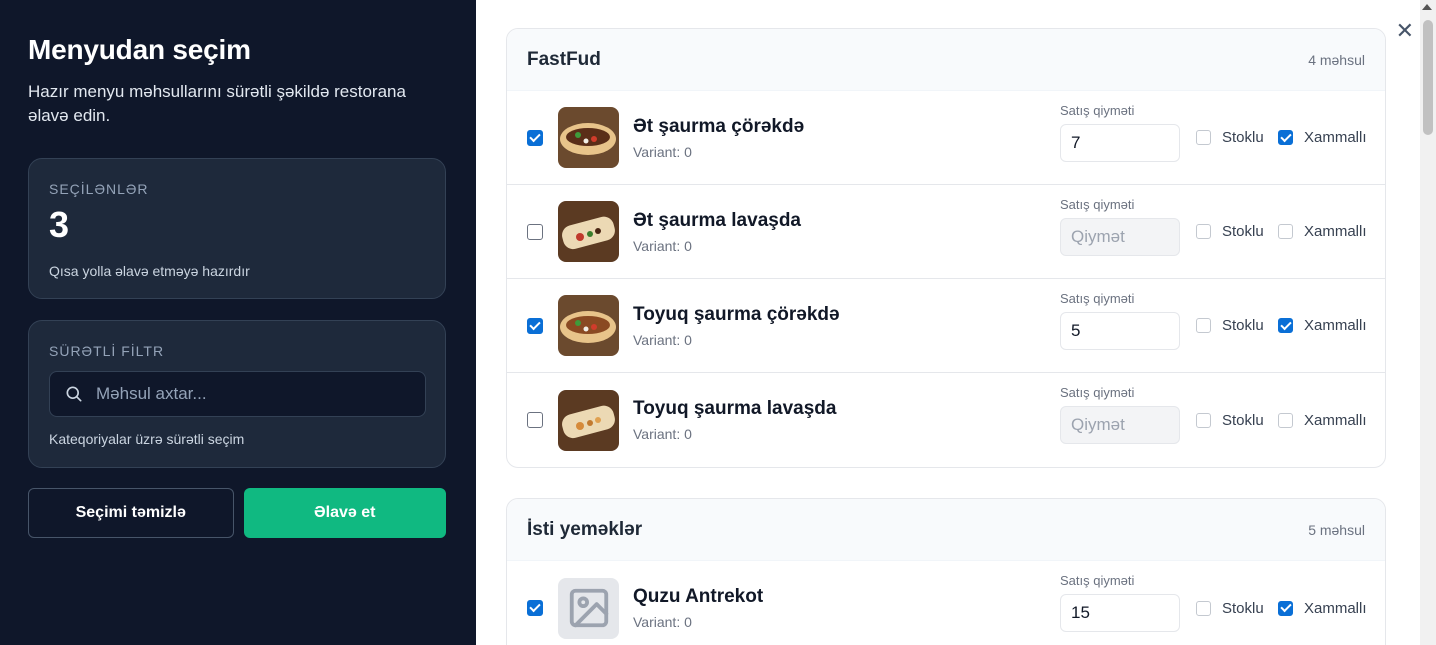 This screenshot has width=1436, height=645. Describe the element at coordinates (1428, 322) in the screenshot. I see `scrollbar` at that location.